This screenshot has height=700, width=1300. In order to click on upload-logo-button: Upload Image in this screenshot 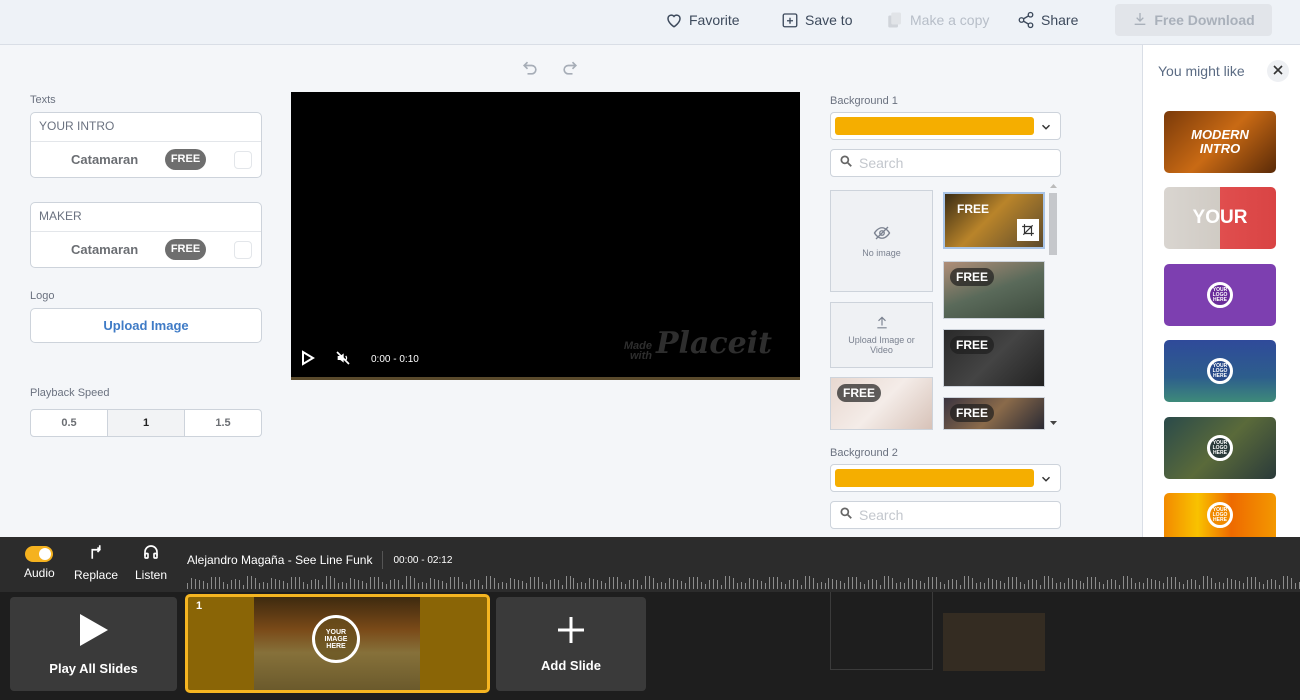, I will do `click(146, 325)`.